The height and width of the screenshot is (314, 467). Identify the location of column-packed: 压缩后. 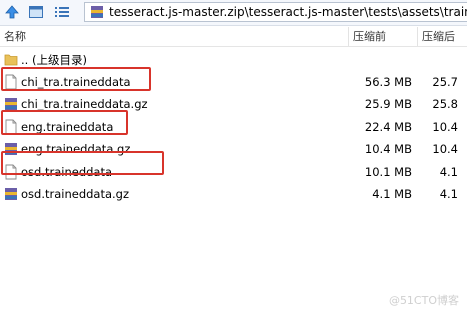
(442, 36).